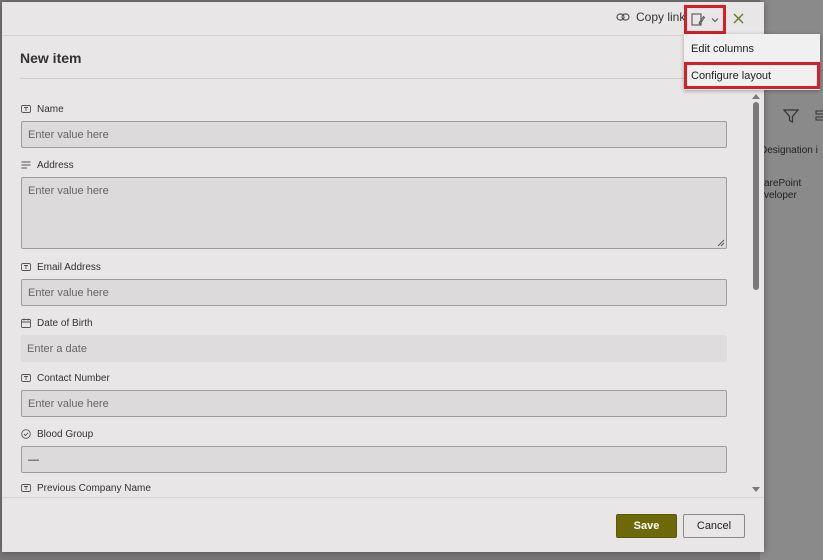 The height and width of the screenshot is (560, 823). Describe the element at coordinates (26, 323) in the screenshot. I see `calendar-icon` at that location.